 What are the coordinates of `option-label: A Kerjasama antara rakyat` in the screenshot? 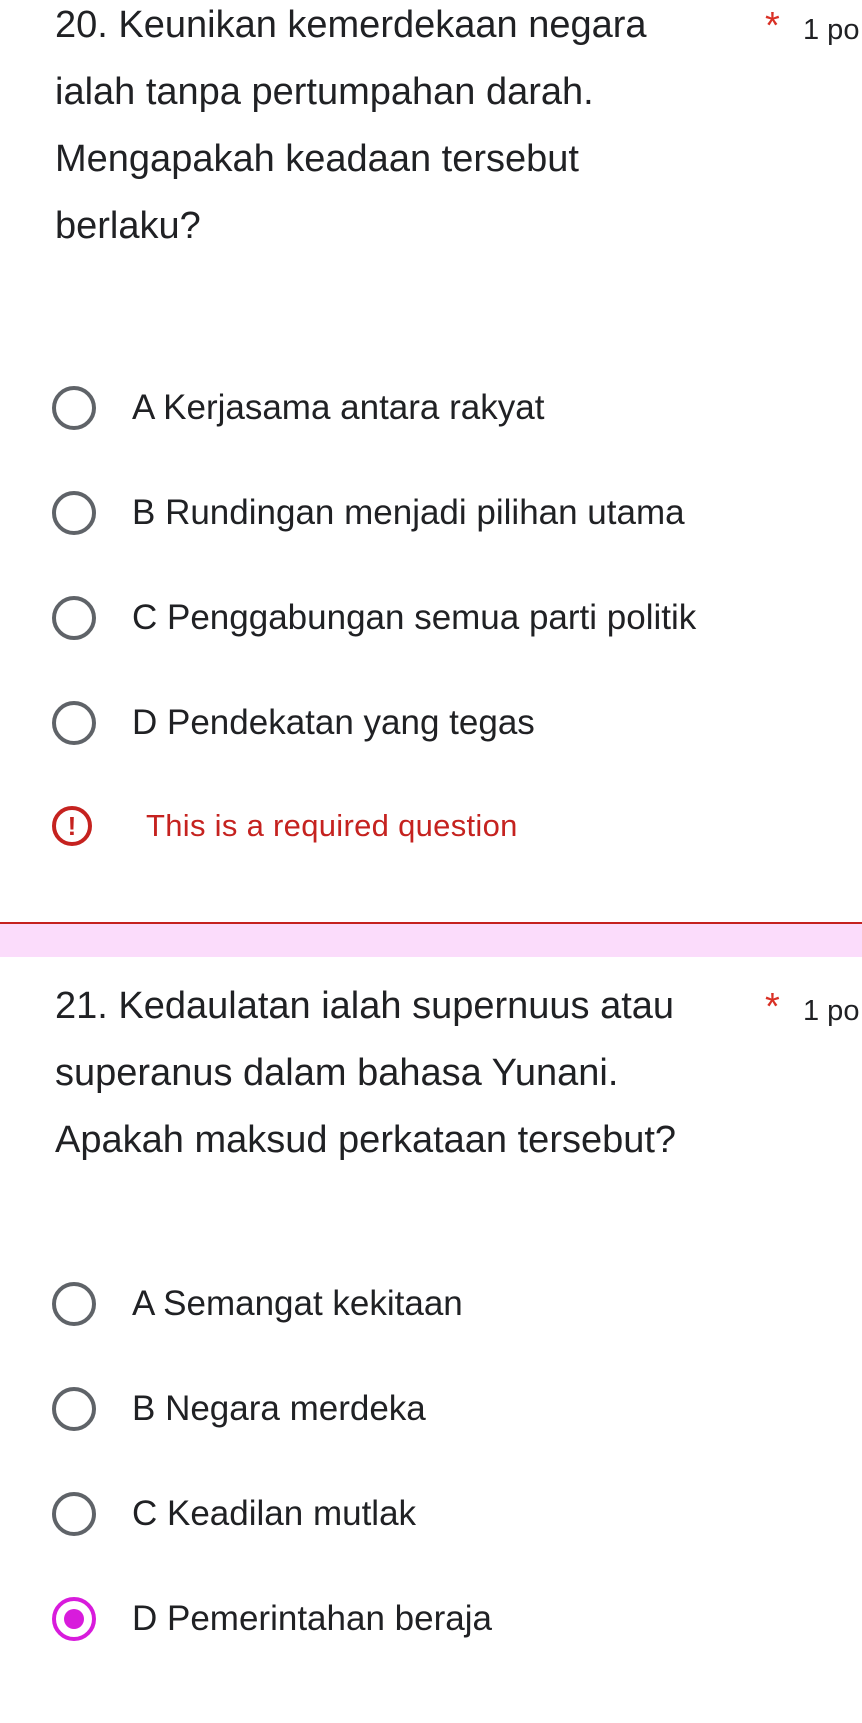 It's located at (338, 407).